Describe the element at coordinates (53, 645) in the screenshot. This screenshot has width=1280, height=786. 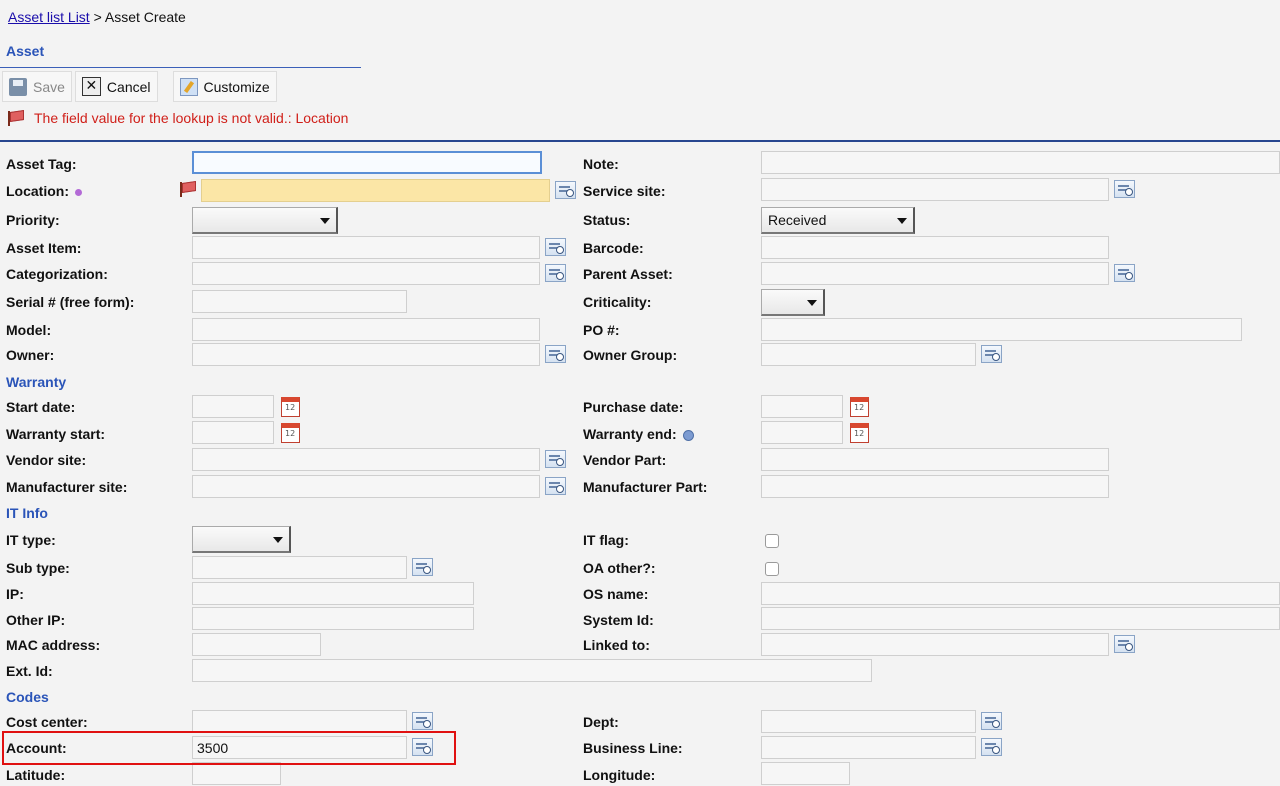
I see `mac-address-label: MAC address:` at that location.